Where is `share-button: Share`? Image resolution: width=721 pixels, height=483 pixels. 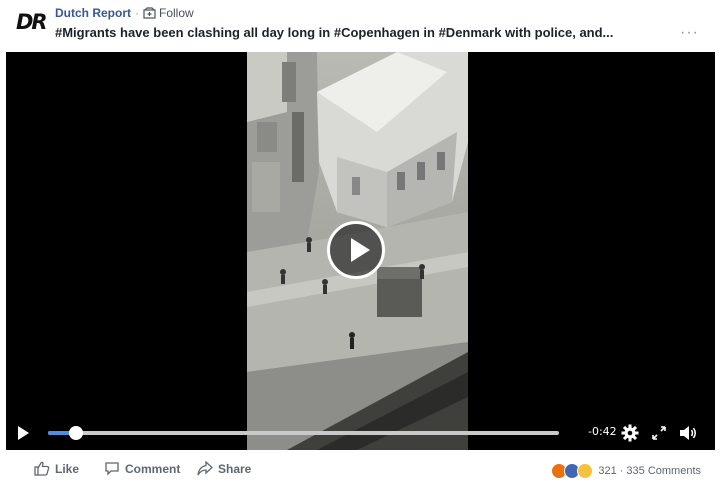
share-button: Share is located at coordinates (224, 468).